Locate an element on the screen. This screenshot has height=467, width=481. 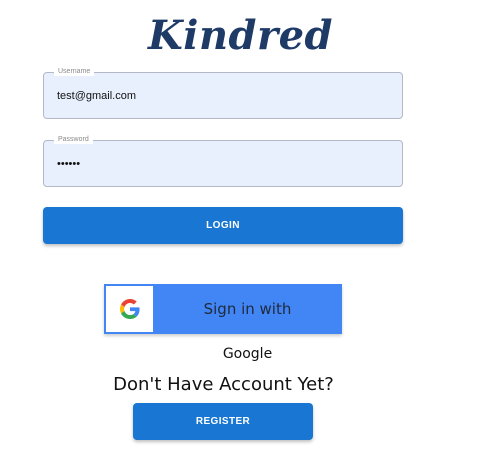
google-signin-label: Sign in with is located at coordinates (247, 309).